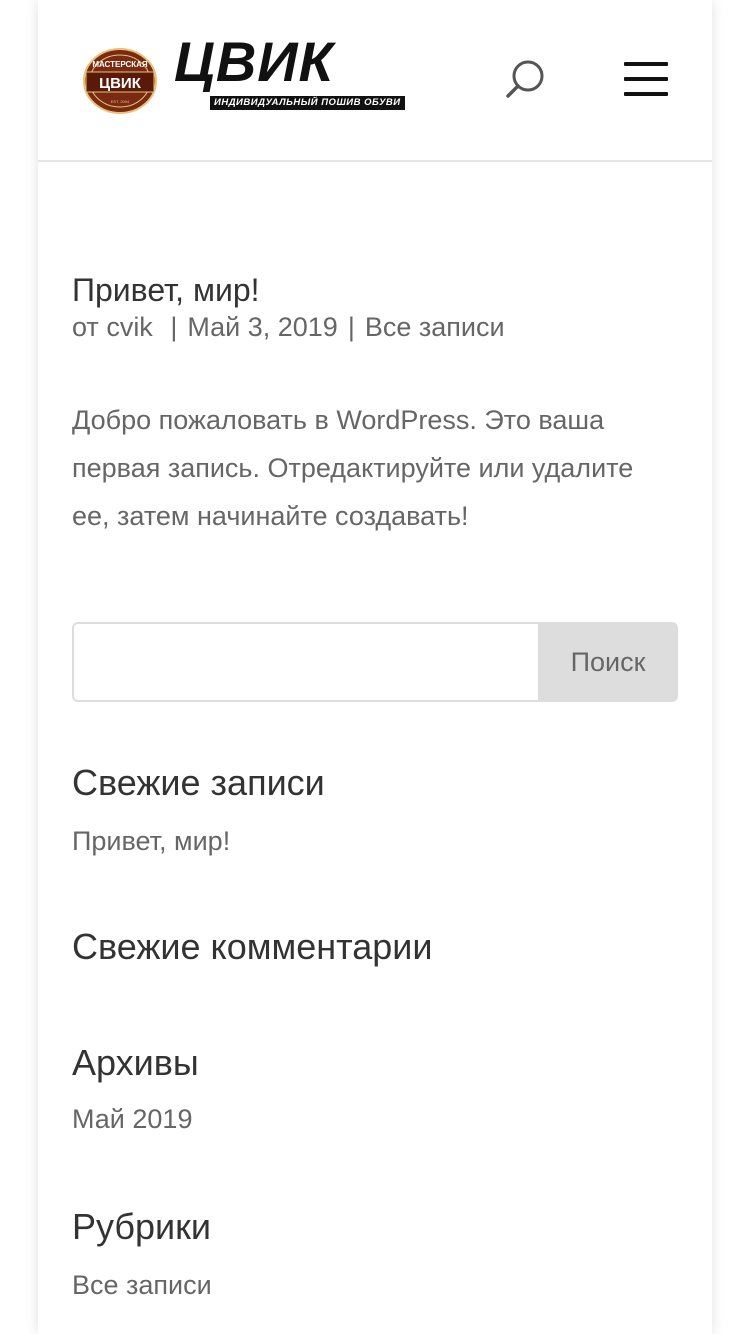 The width and height of the screenshot is (750, 1334). I want to click on logo-badge-bottom-text: EST. 2004, so click(120, 101).